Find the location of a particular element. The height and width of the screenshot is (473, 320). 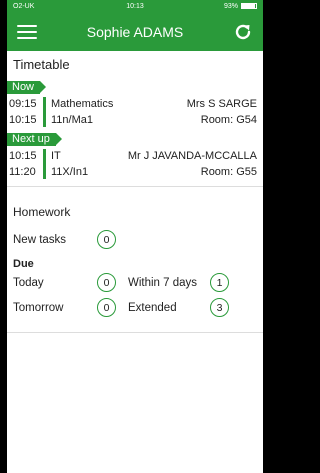

refresh-icon is located at coordinates (243, 32).